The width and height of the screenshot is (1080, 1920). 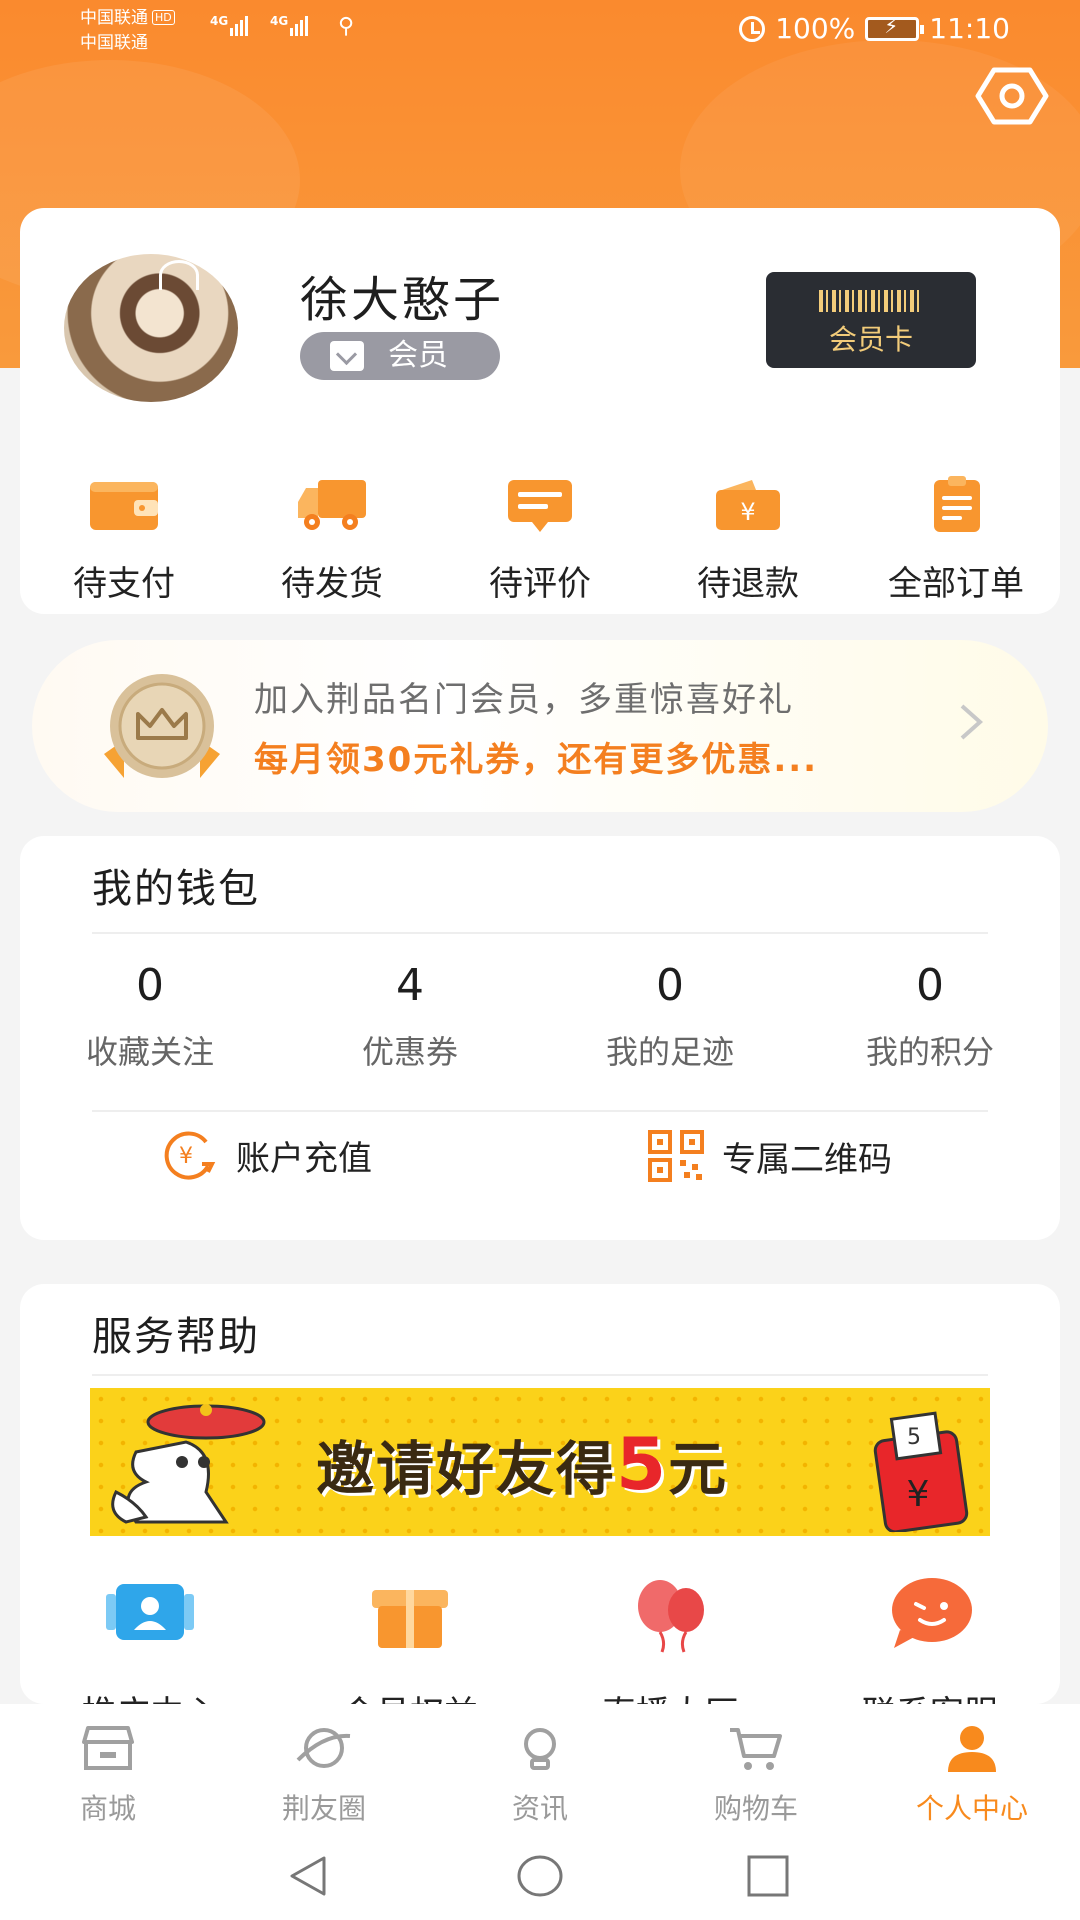 I want to click on settings-hexagon-icon, so click(x=1012, y=96).